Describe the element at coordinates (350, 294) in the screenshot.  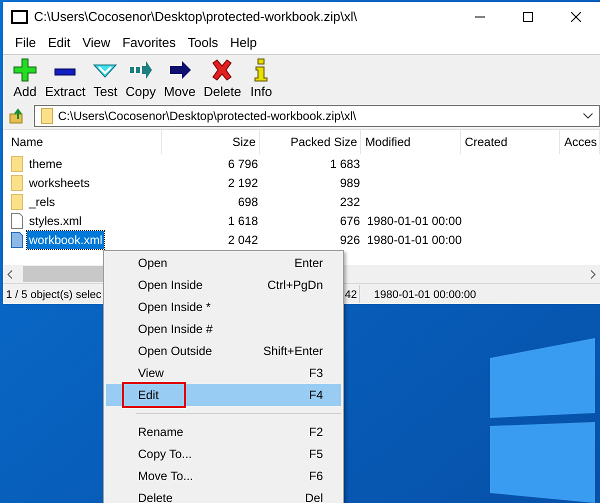
I see `status-text: 42` at that location.